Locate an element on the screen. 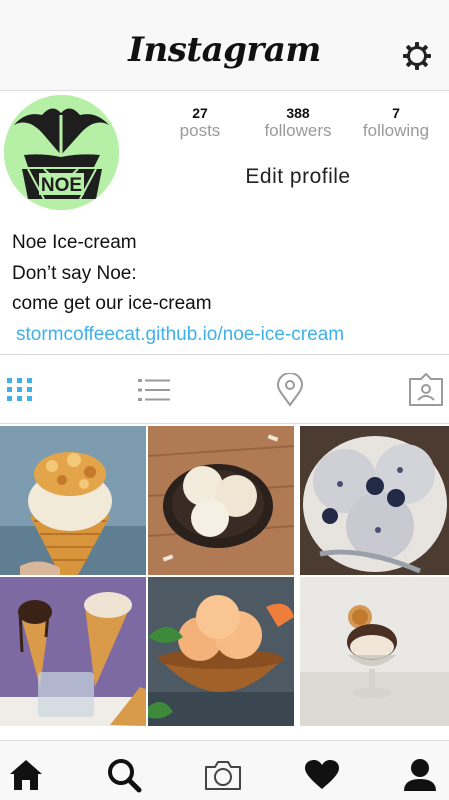  bottom-nav is located at coordinates (224, 770).